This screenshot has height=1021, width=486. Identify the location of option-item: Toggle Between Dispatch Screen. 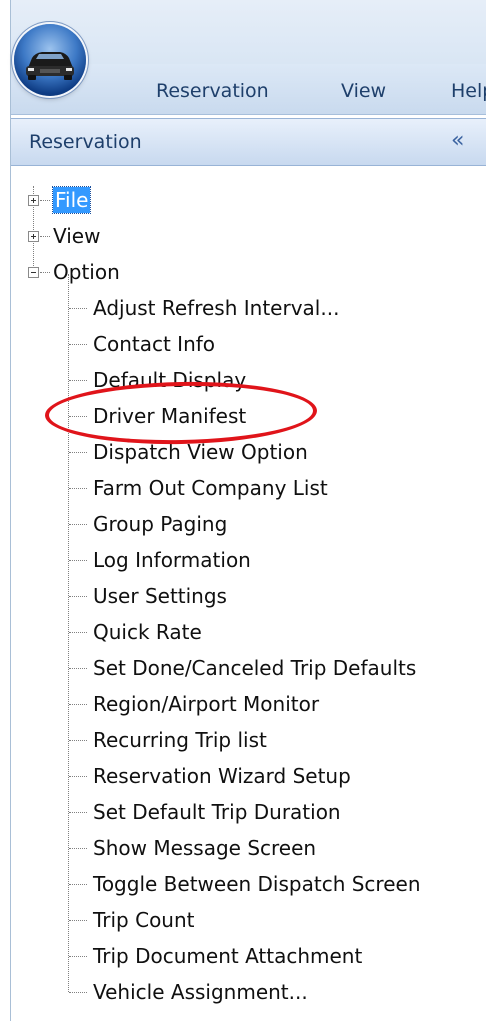
(257, 884).